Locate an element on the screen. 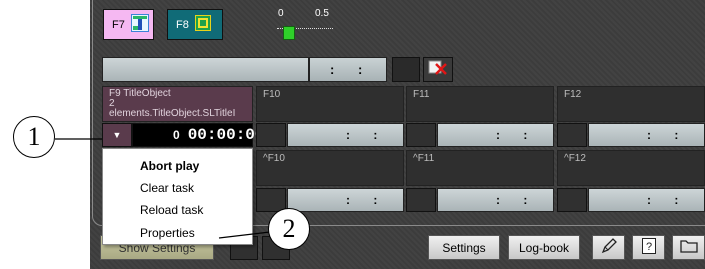 The width and height of the screenshot is (705, 269). pen-button is located at coordinates (608, 247).